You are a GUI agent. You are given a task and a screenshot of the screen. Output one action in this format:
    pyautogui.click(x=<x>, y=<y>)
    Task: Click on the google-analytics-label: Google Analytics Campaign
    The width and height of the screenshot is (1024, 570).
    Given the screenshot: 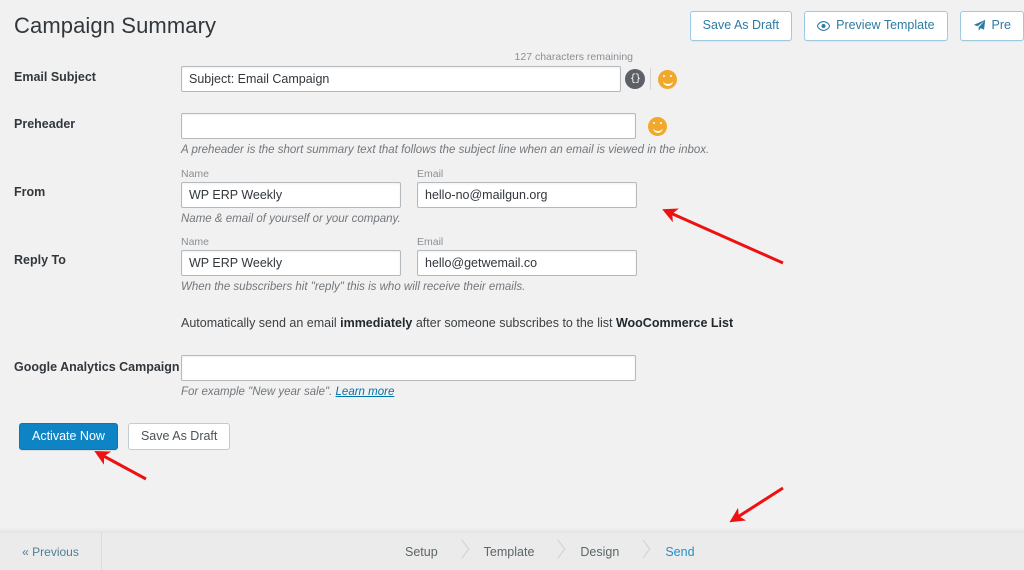 What is the action you would take?
    pyautogui.click(x=97, y=367)
    